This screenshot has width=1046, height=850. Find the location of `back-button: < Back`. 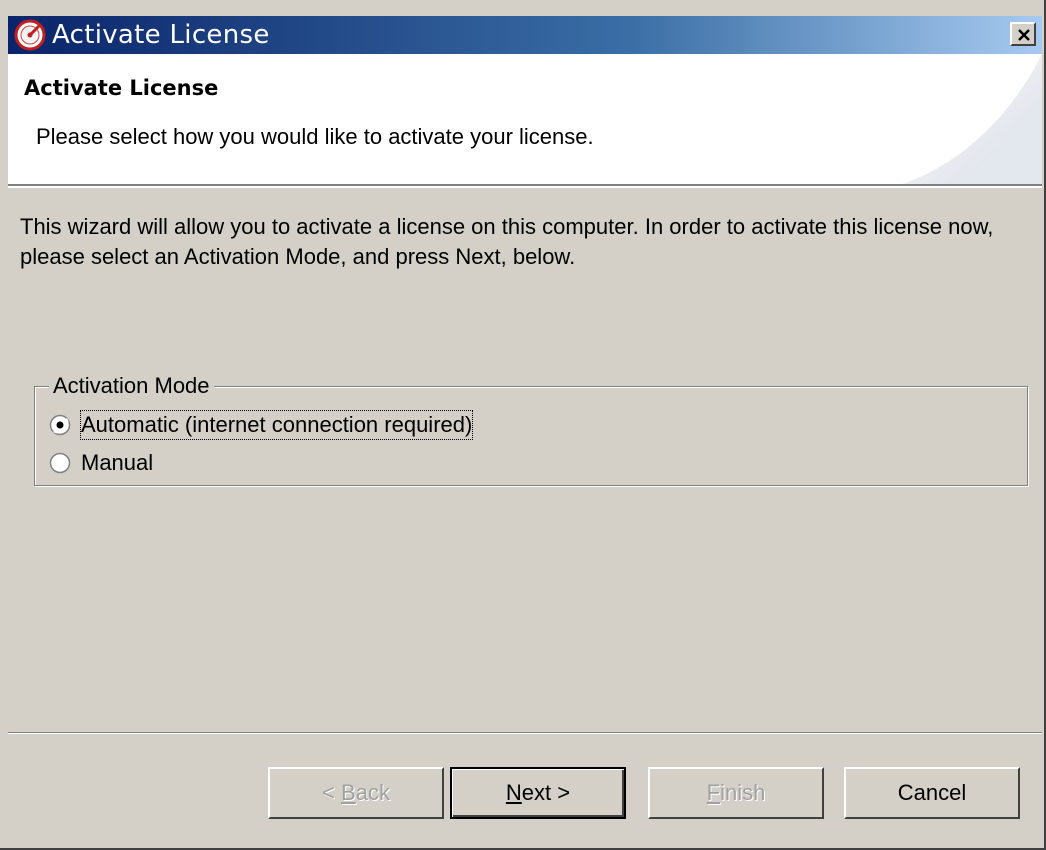

back-button: < Back is located at coordinates (356, 793).